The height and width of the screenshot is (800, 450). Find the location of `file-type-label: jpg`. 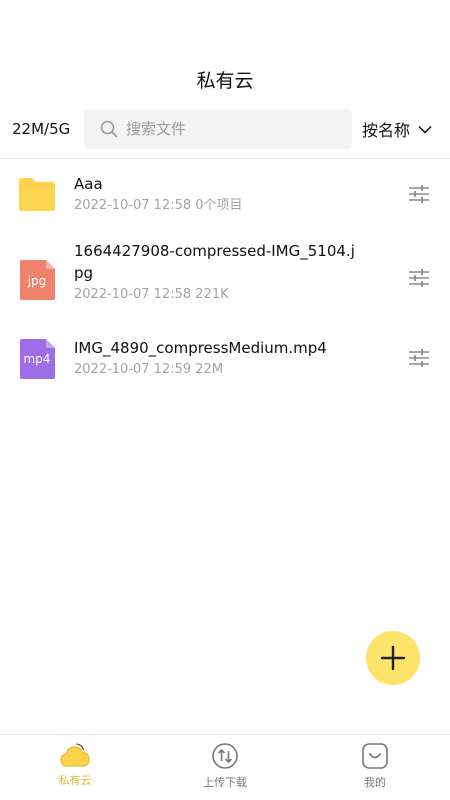

file-type-label: jpg is located at coordinates (37, 281).